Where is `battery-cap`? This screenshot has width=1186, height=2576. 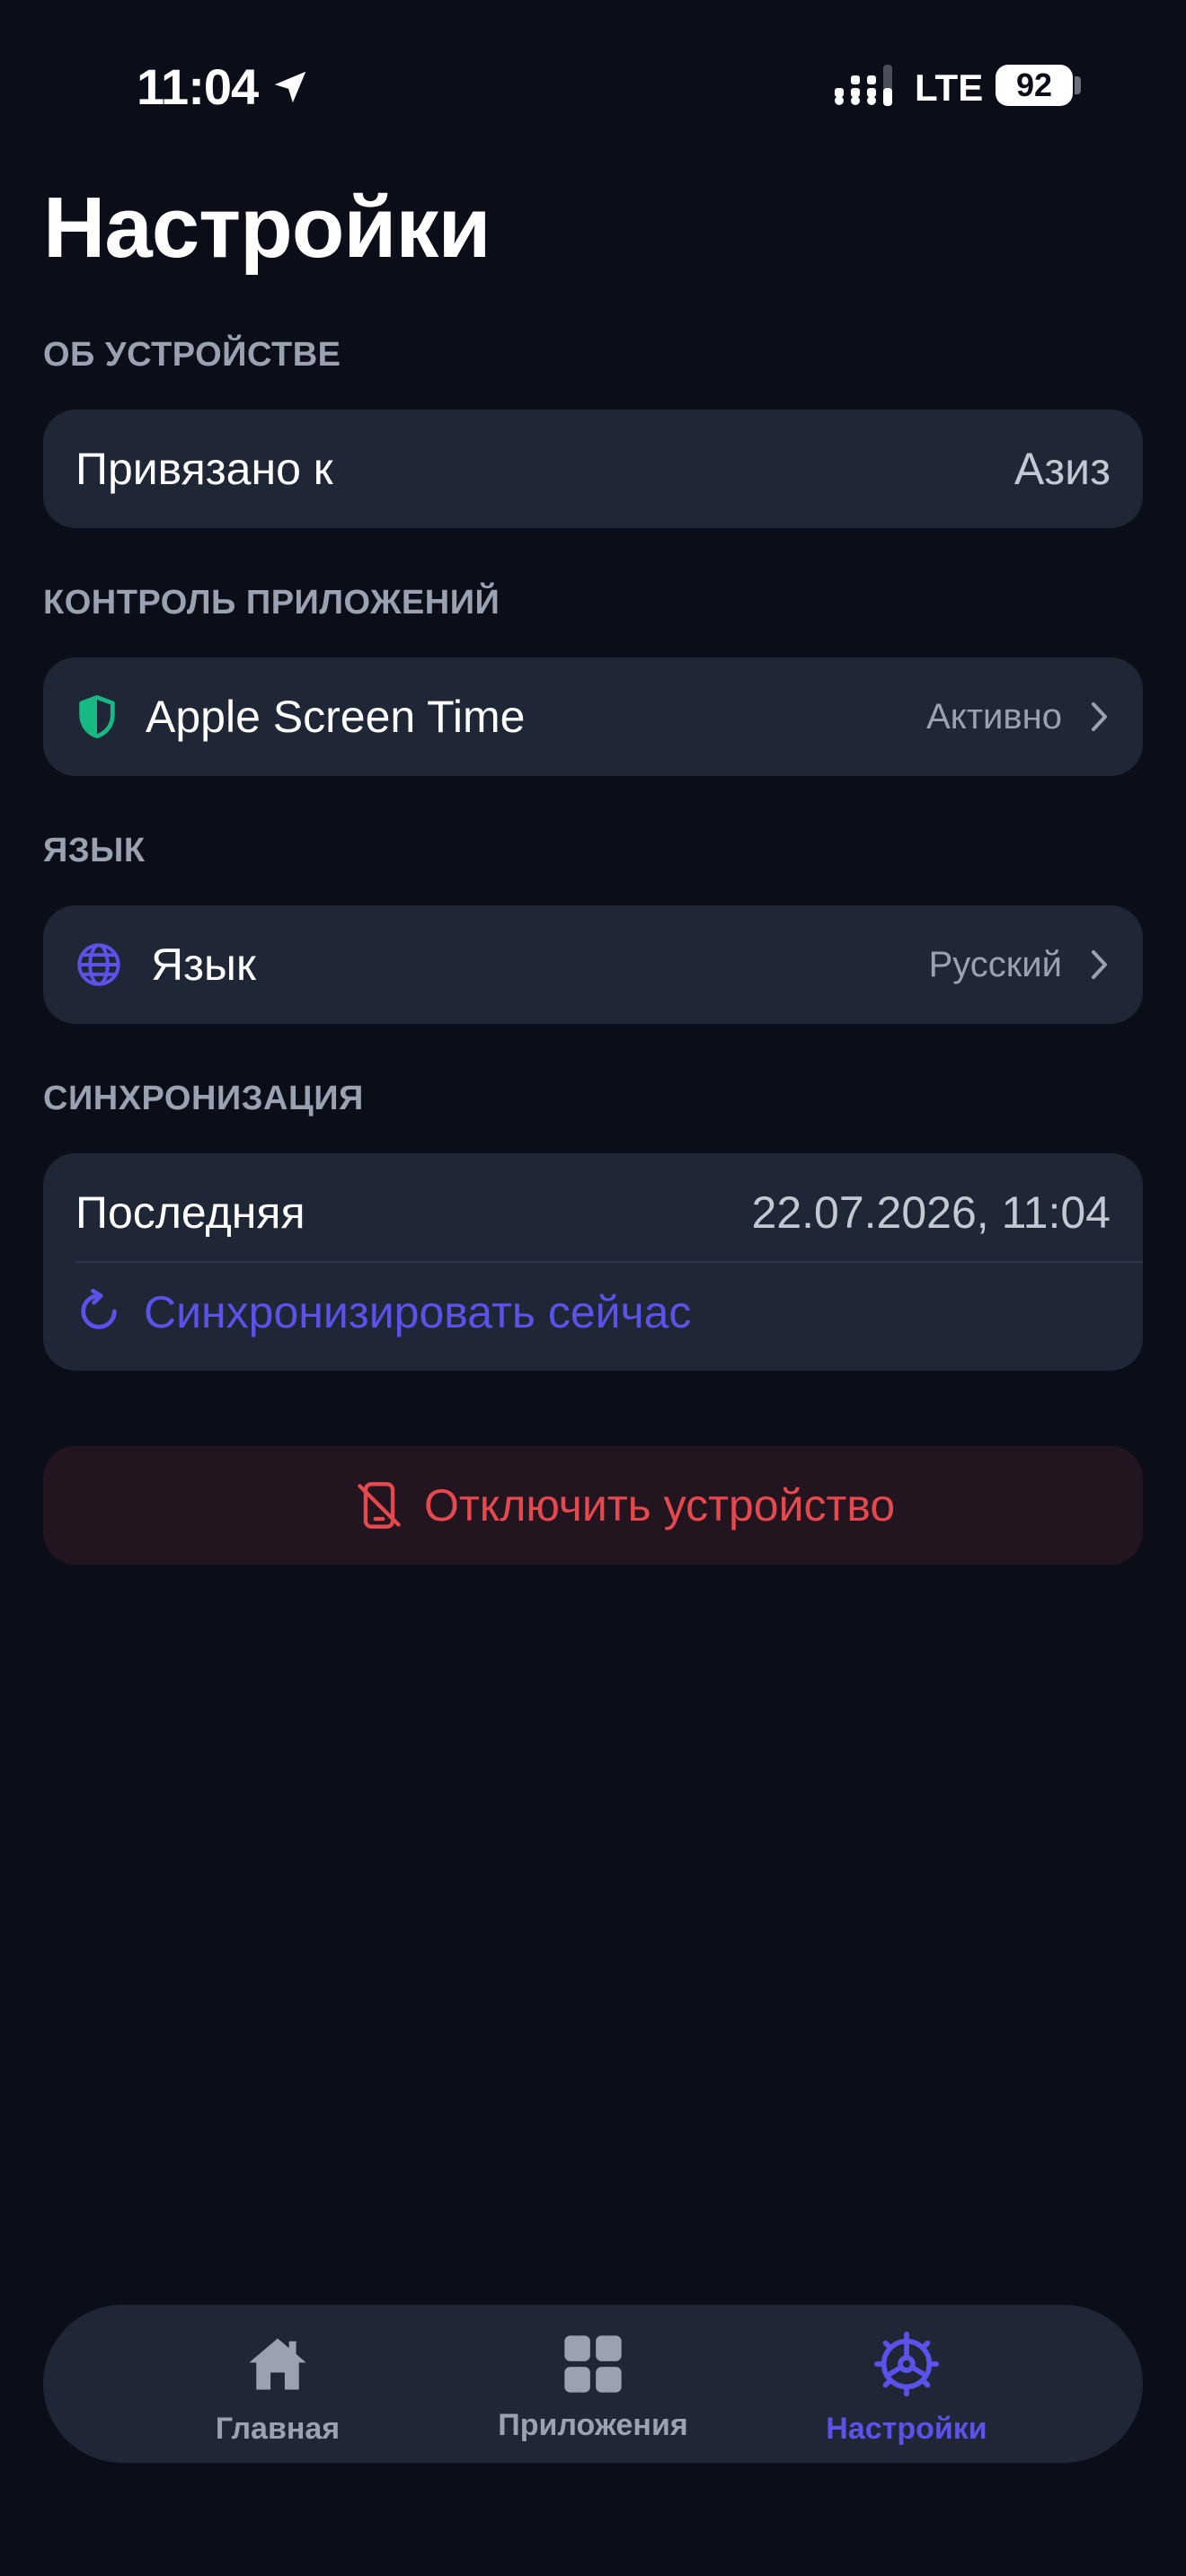
battery-cap is located at coordinates (1078, 85).